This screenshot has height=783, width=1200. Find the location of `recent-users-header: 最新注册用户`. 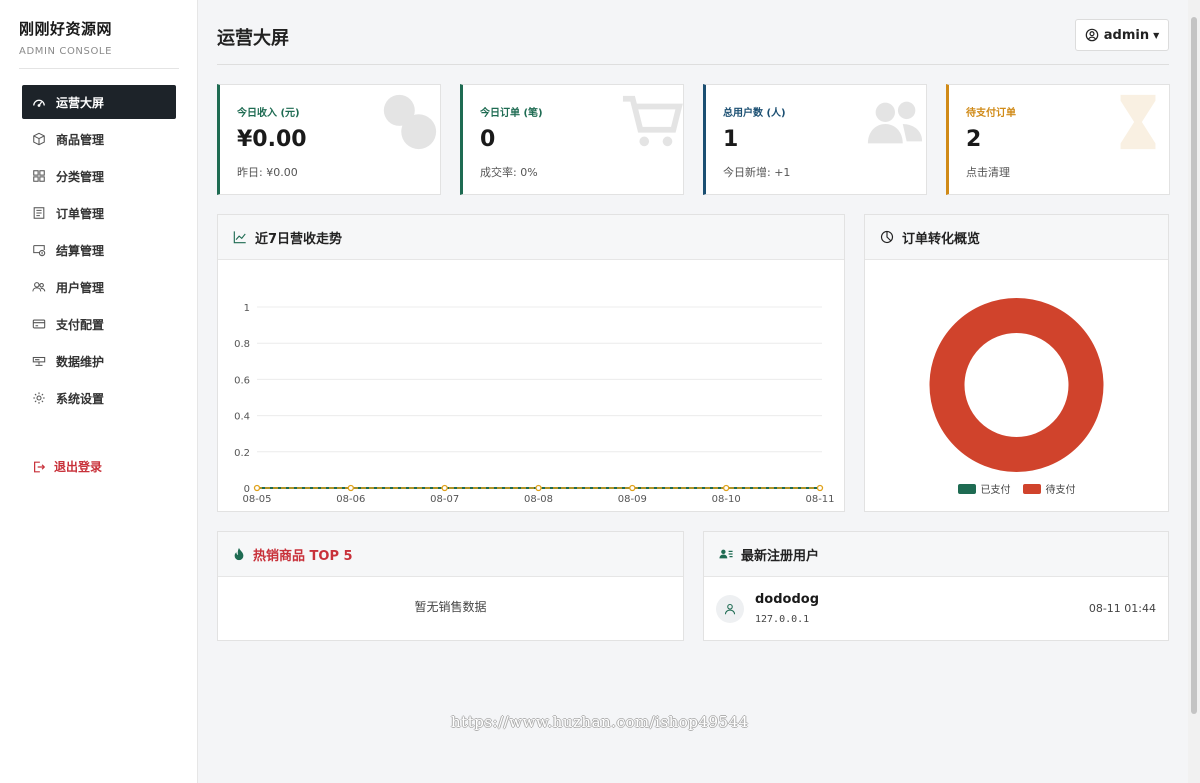

recent-users-header: 最新注册用户 is located at coordinates (936, 554).